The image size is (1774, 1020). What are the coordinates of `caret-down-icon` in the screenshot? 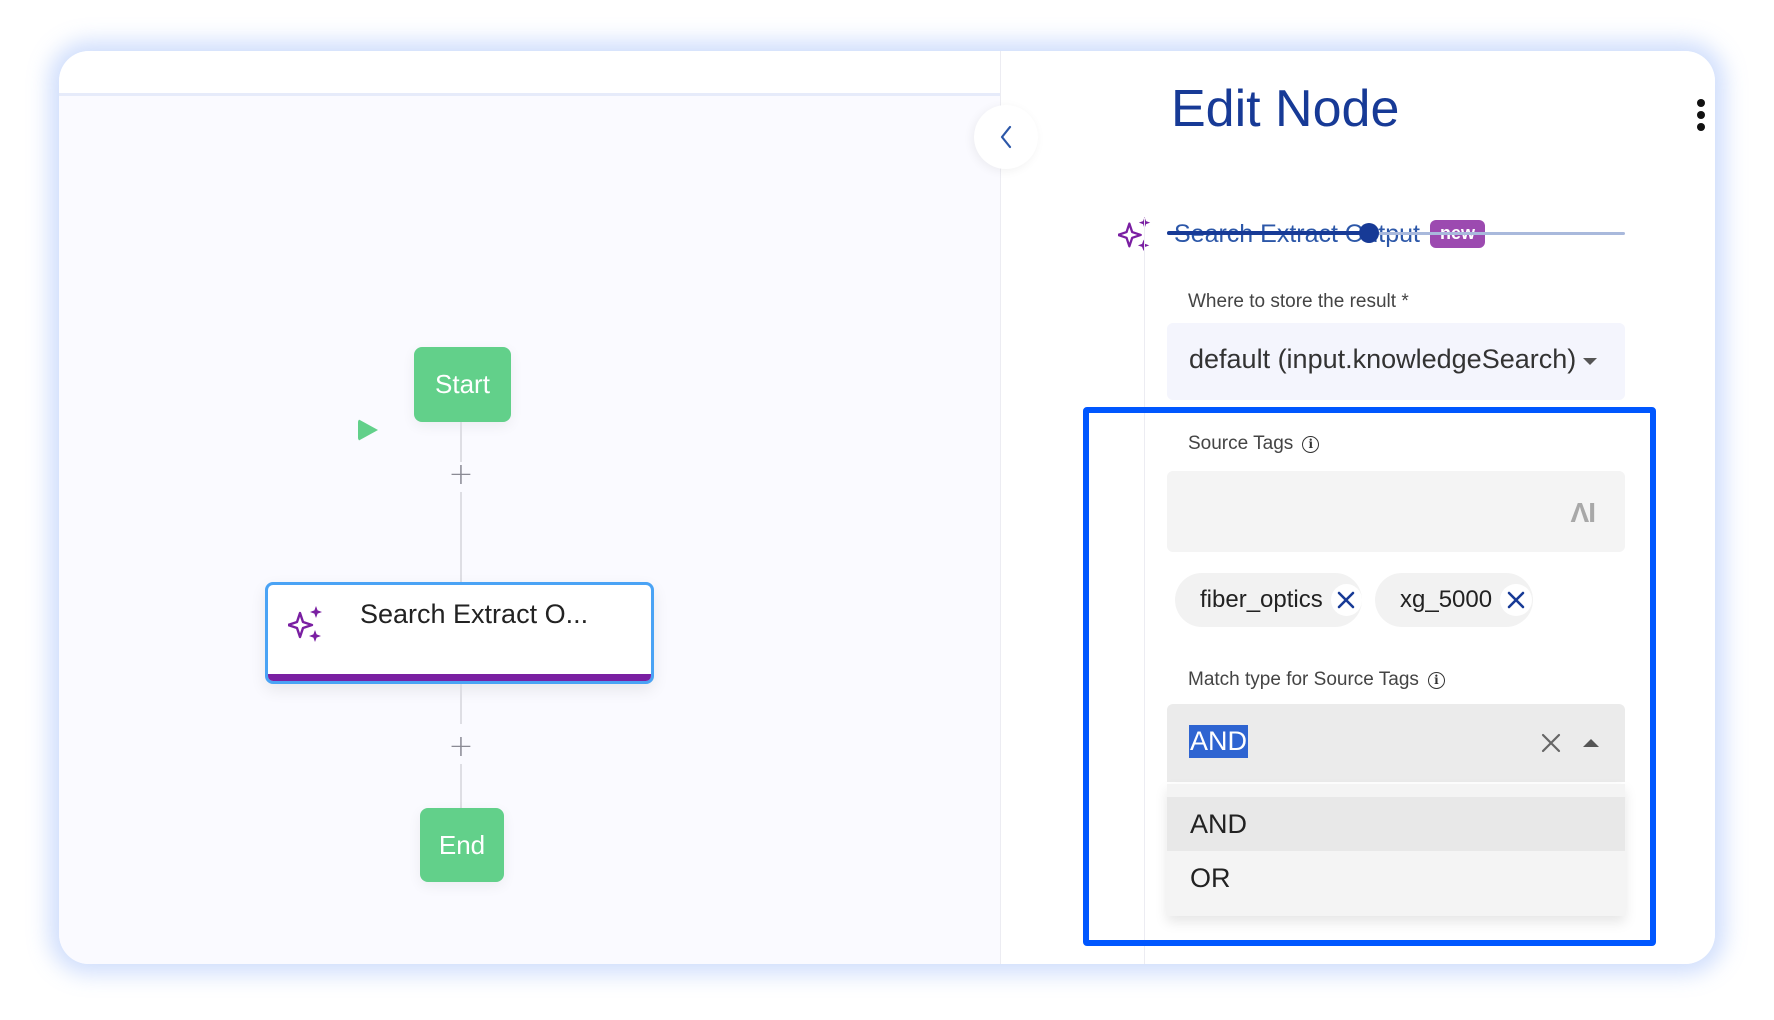 It's located at (1590, 361).